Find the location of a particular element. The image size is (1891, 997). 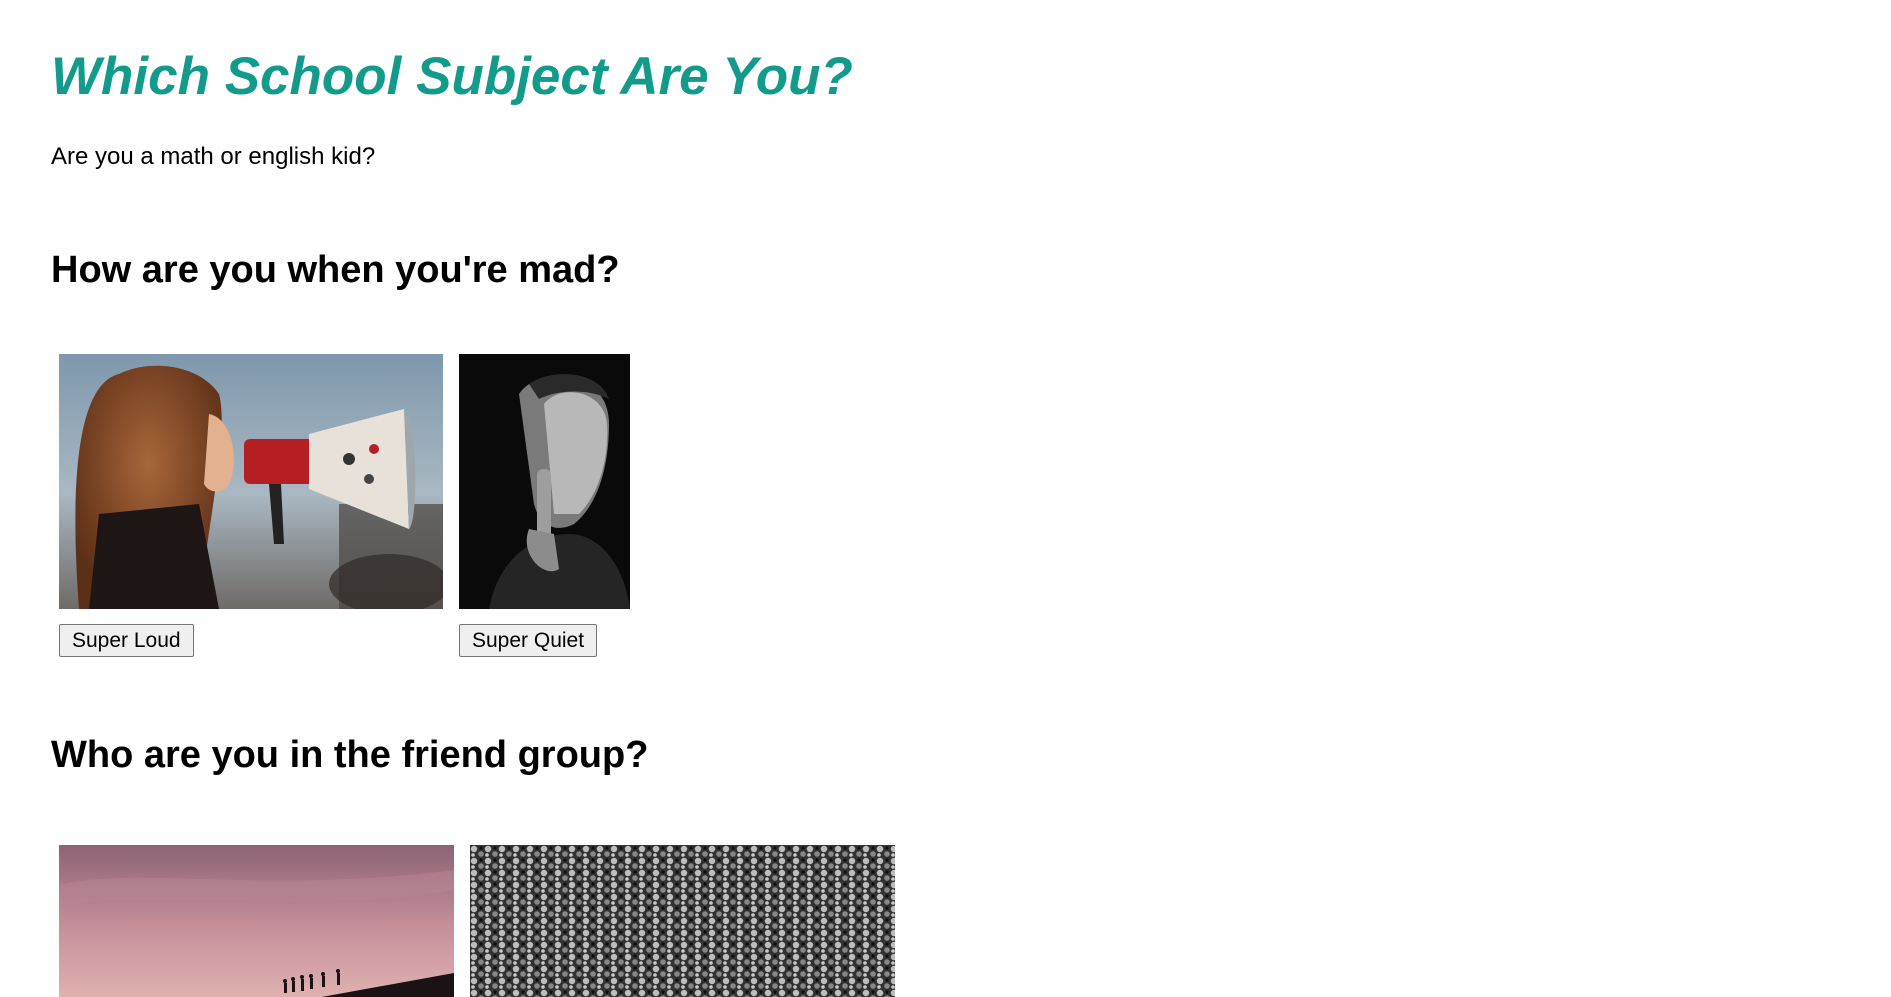

hill-silhouettes-photo is located at coordinates (256, 921).